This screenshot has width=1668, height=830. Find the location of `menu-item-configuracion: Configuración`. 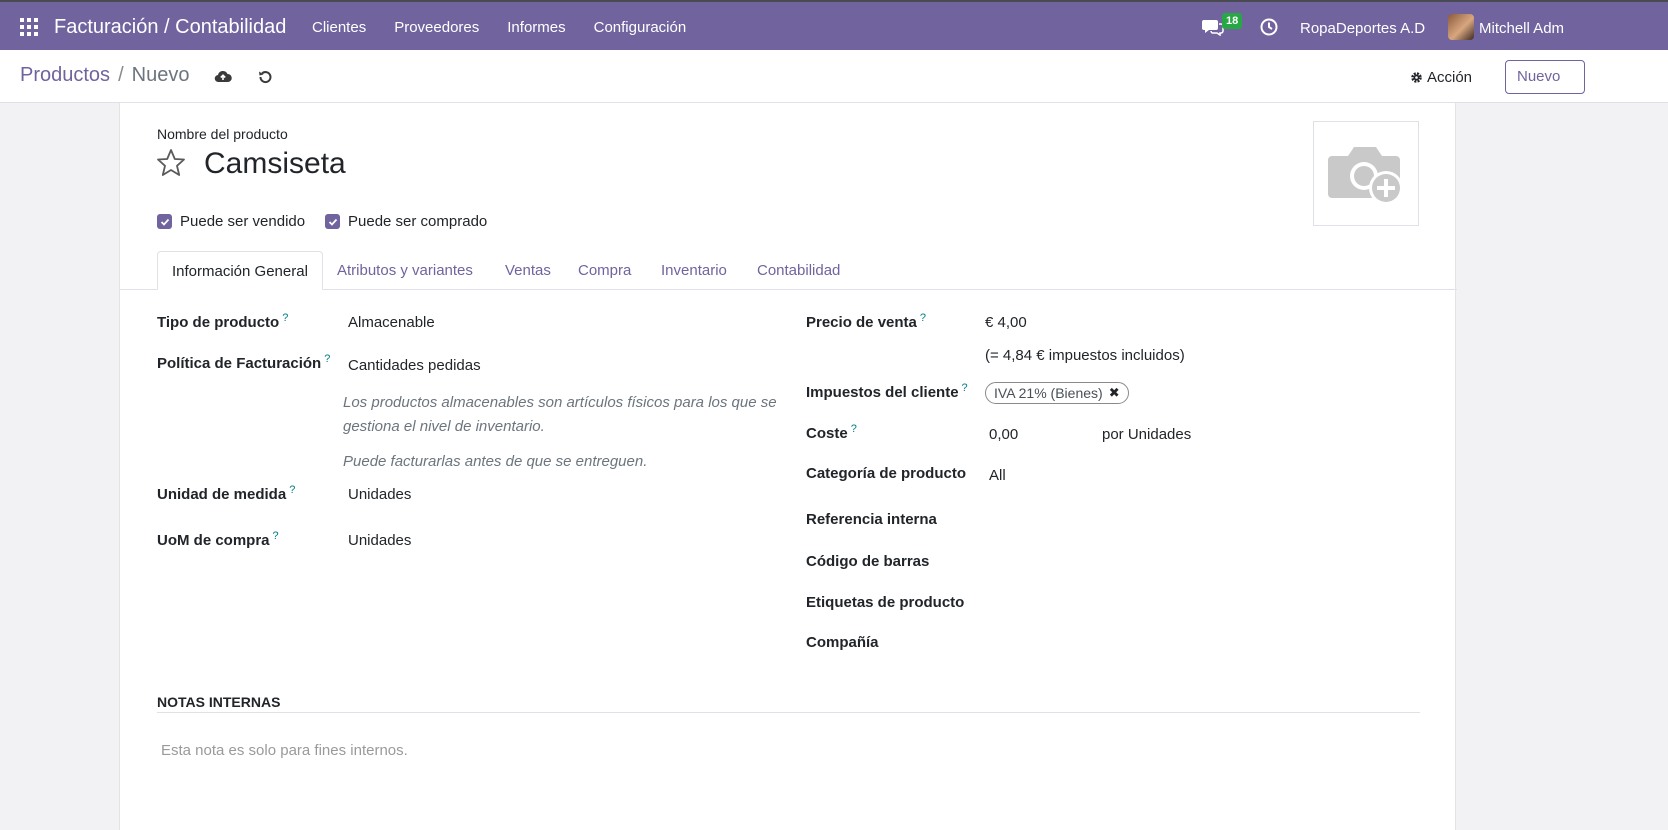

menu-item-configuracion: Configuración is located at coordinates (640, 27).